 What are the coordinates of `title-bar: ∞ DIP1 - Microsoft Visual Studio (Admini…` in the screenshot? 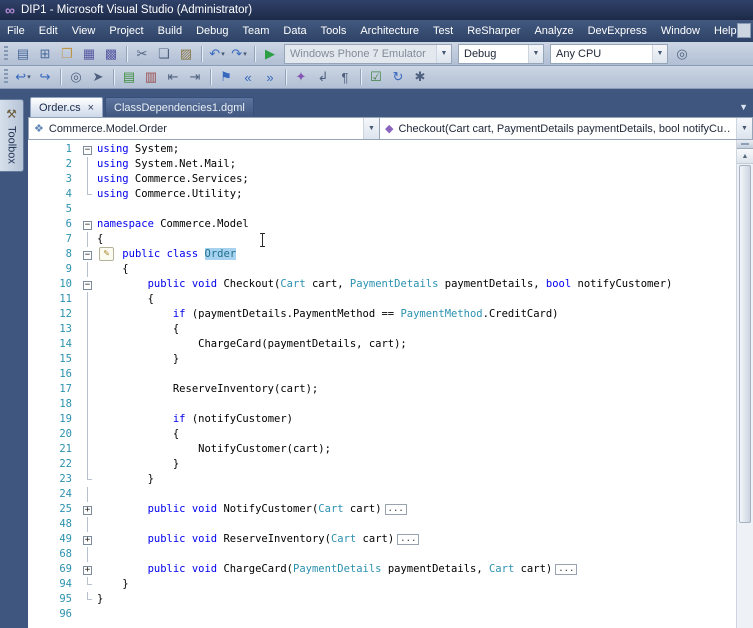 It's located at (376, 10).